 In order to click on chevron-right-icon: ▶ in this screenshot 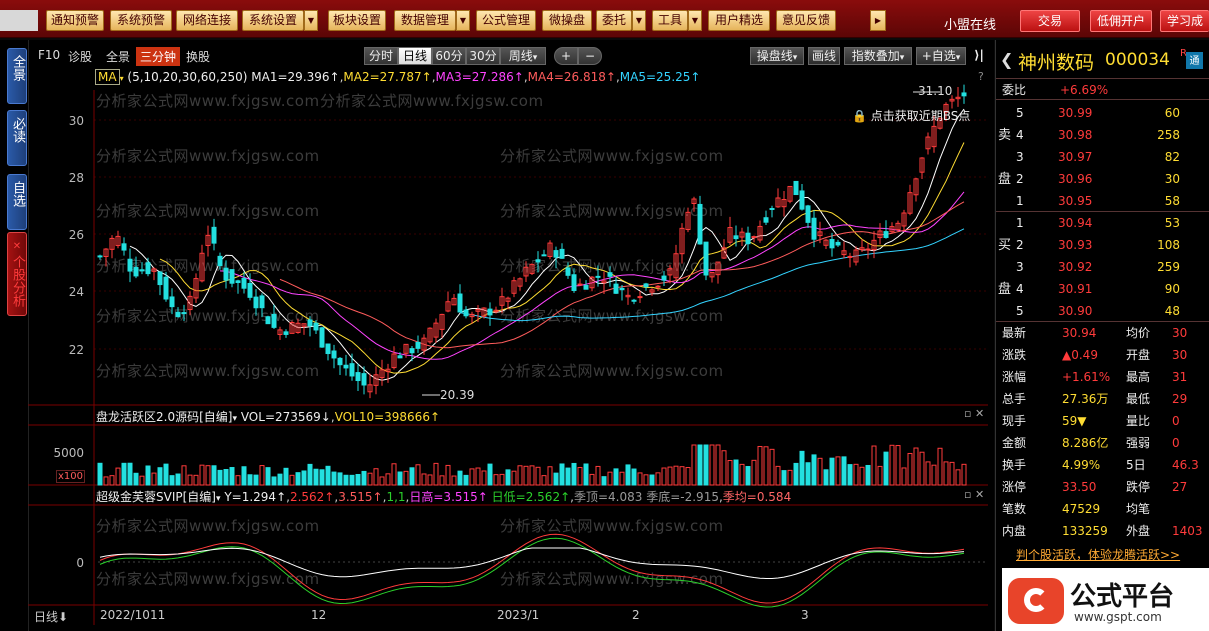, I will do `click(878, 20)`.